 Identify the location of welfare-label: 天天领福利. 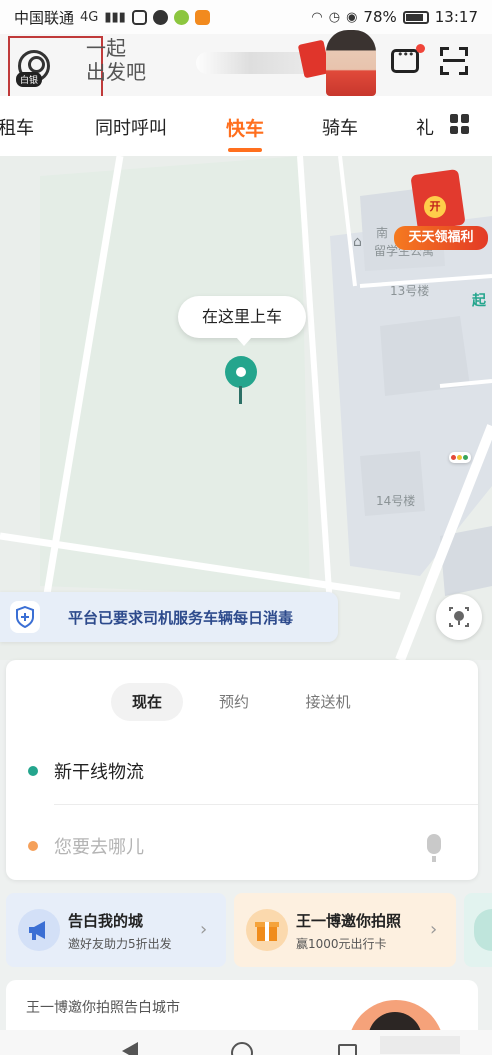
(441, 238).